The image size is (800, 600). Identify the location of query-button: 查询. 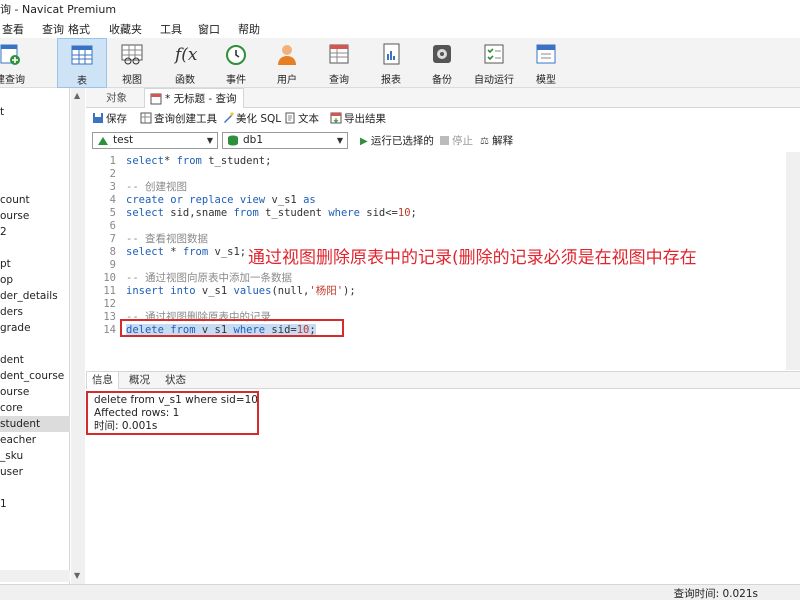
(339, 63).